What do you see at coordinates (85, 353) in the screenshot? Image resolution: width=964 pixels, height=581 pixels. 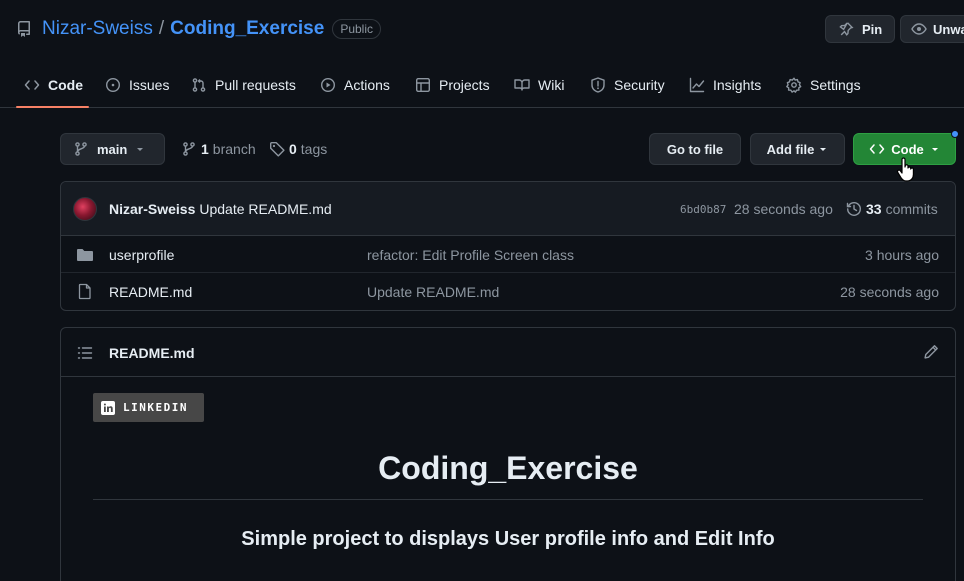 I see `list-icon` at bounding box center [85, 353].